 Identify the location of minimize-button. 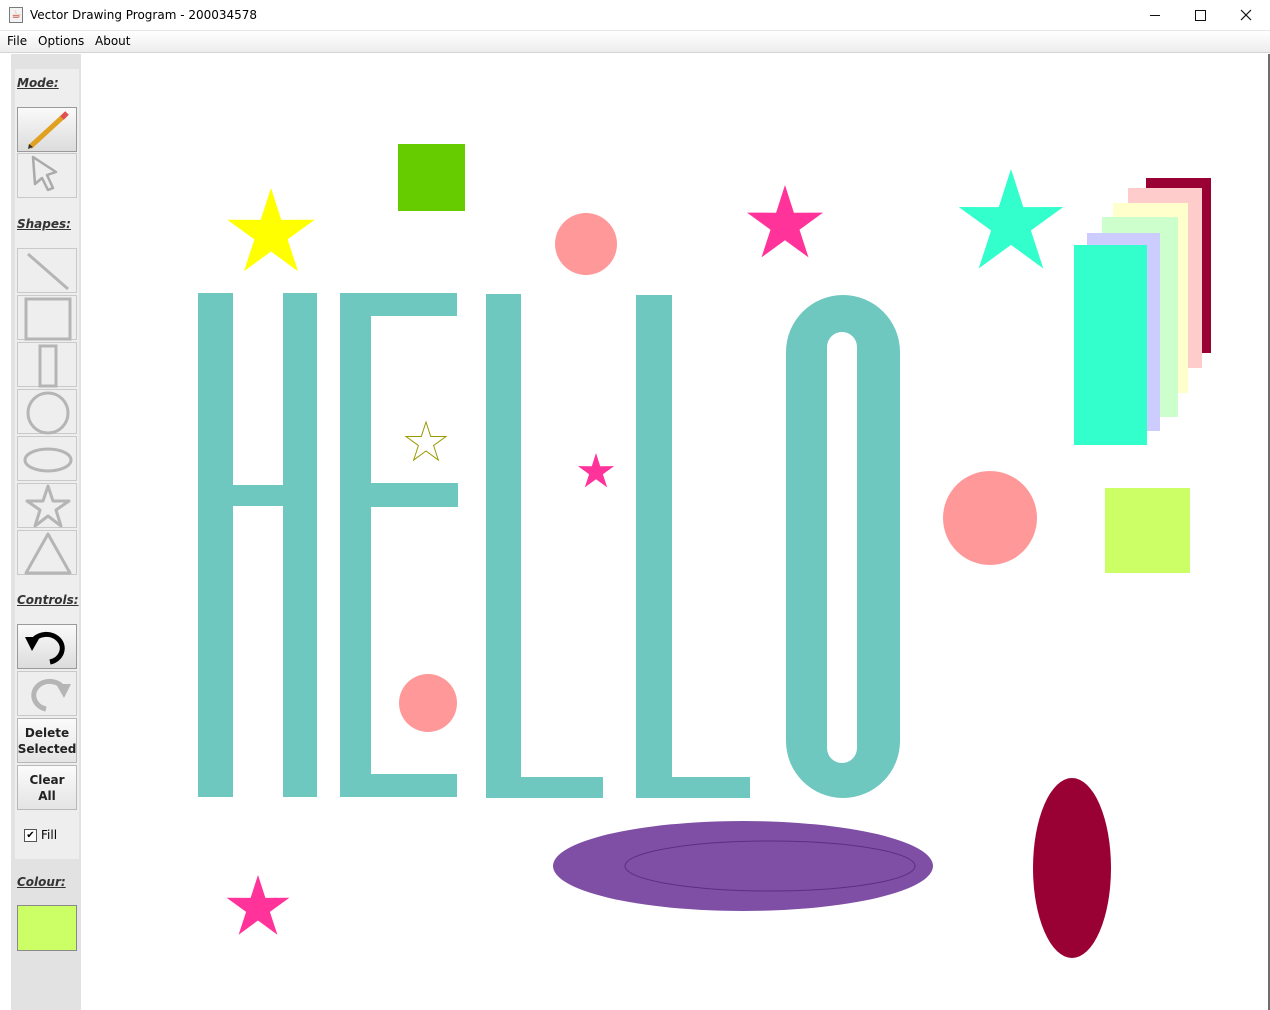
(1155, 15).